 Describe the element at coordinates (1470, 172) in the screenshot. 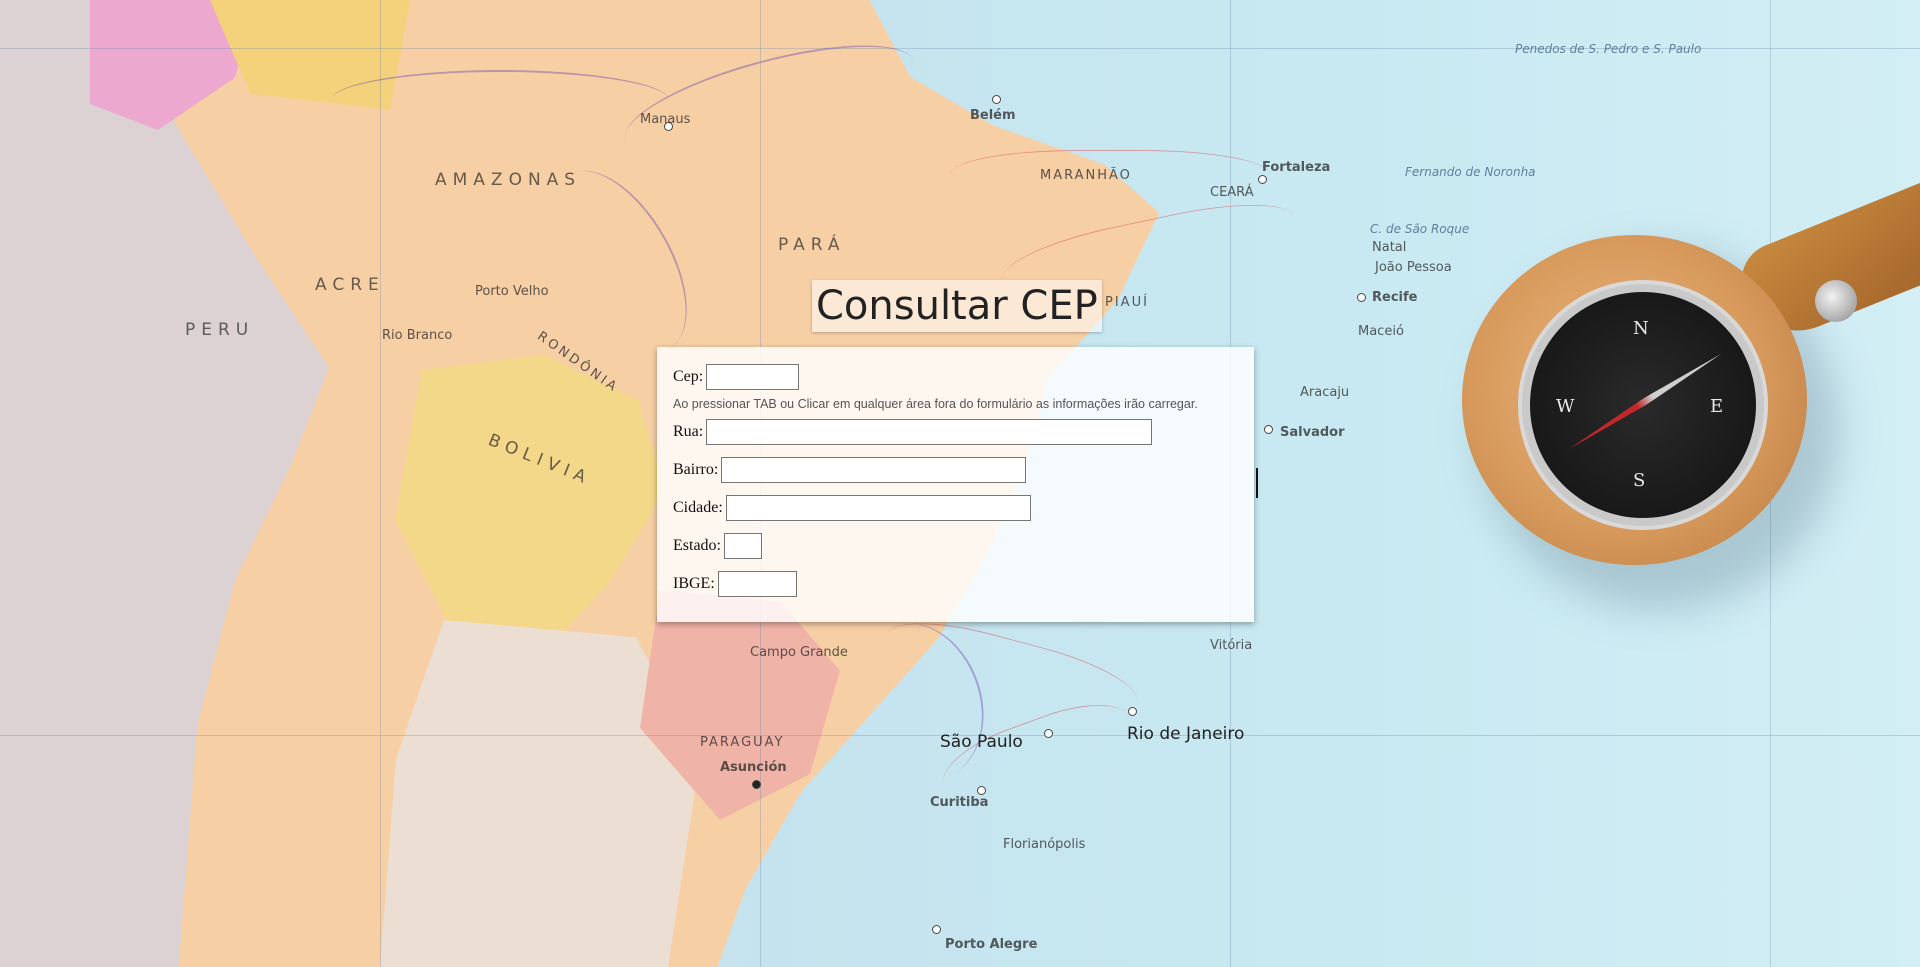

I see `map-label: Fernando de Noronha` at that location.